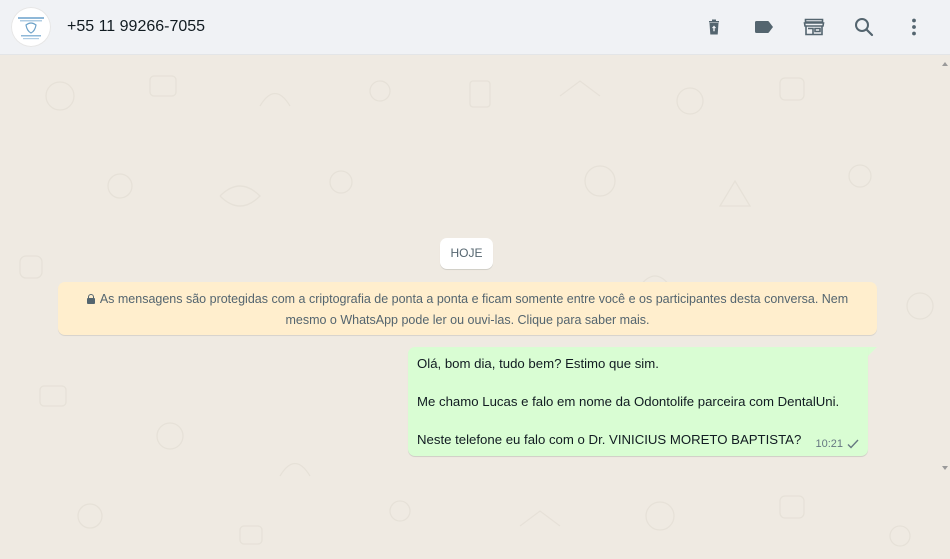  I want to click on scroll-up-arrow, so click(945, 64).